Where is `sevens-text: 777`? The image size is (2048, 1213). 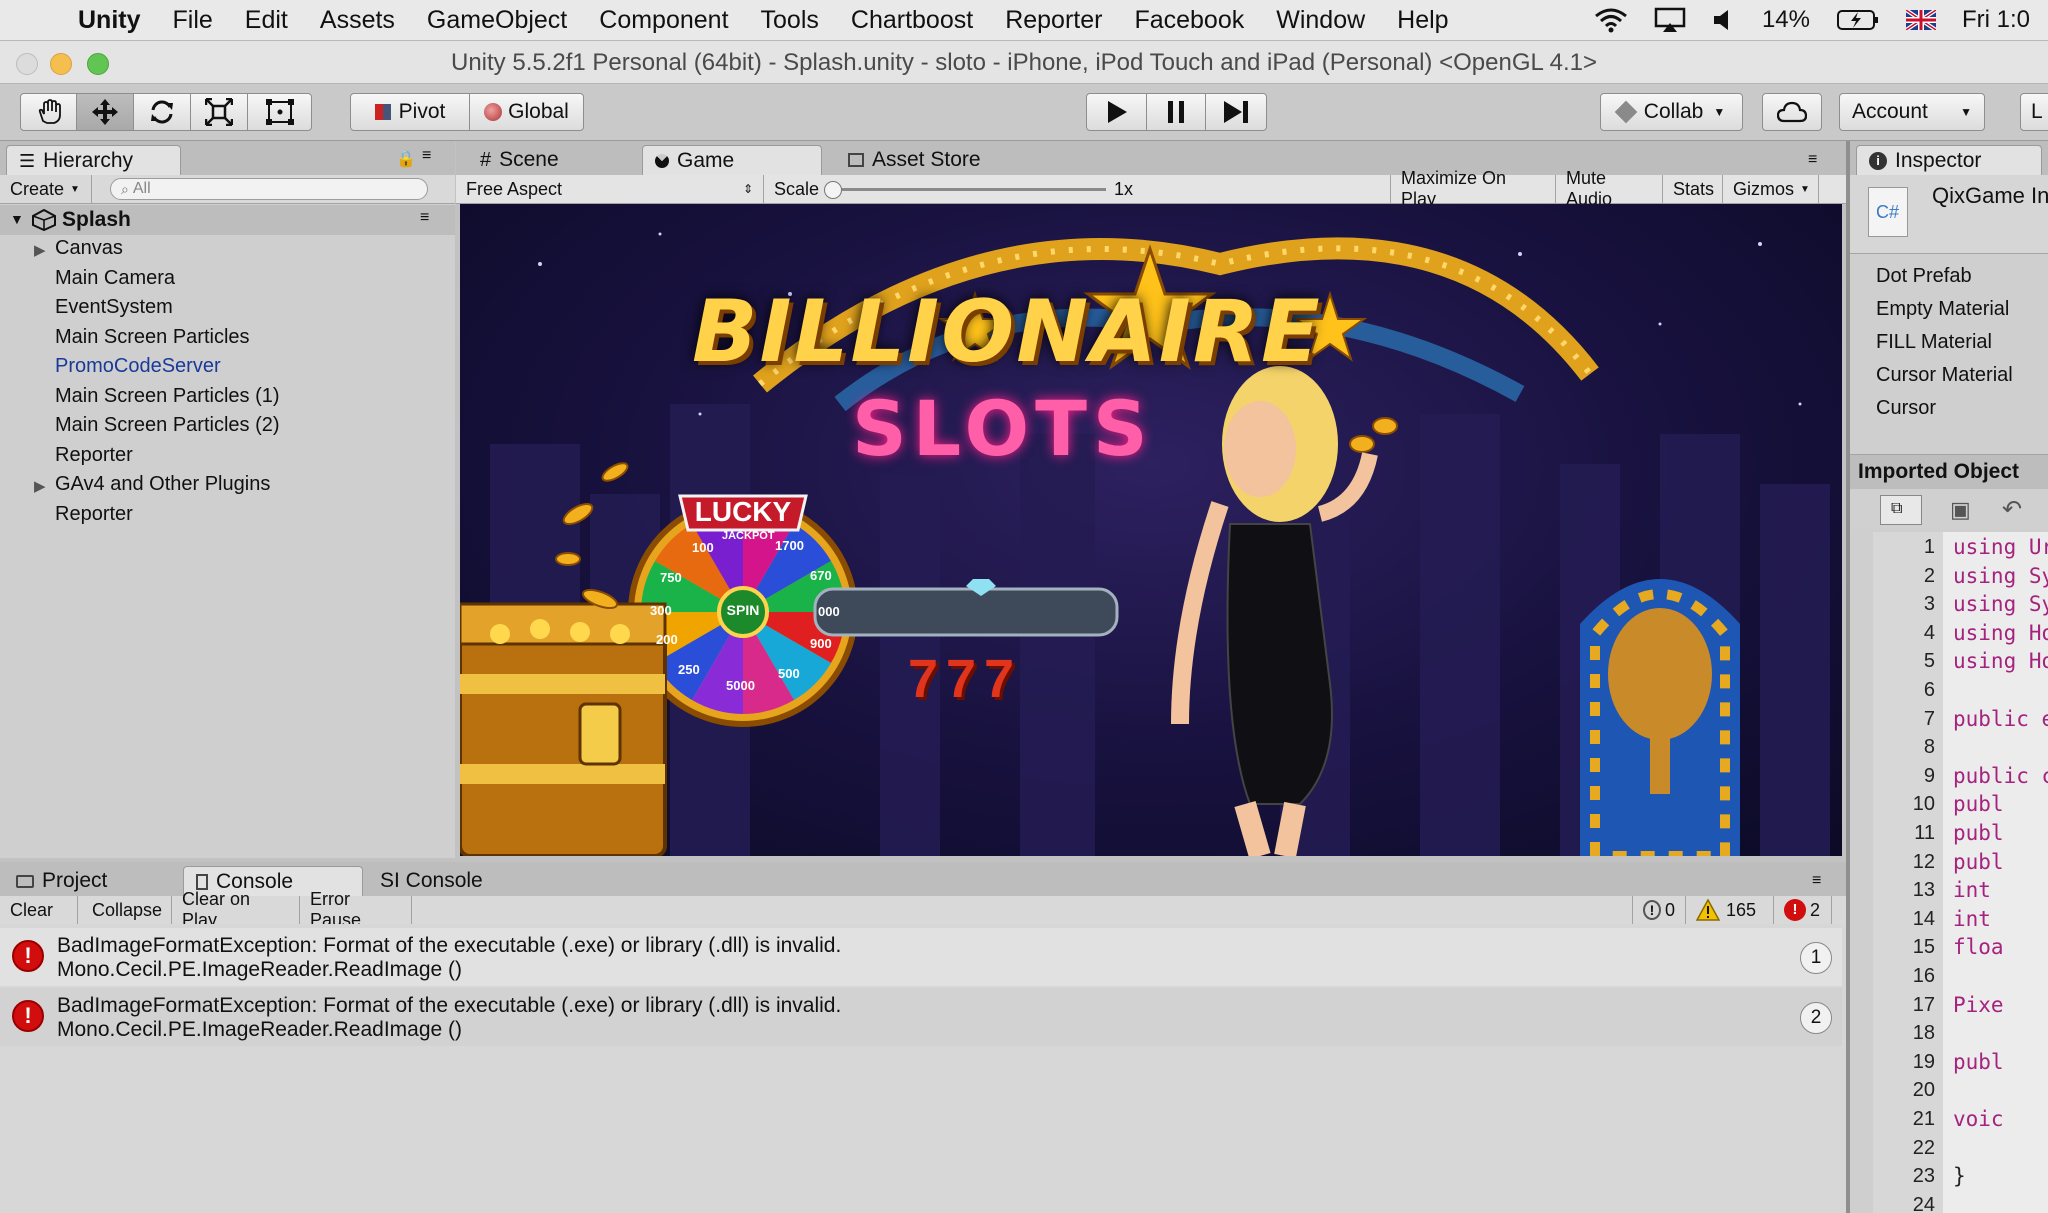
sevens-text: 777 is located at coordinates (965, 679).